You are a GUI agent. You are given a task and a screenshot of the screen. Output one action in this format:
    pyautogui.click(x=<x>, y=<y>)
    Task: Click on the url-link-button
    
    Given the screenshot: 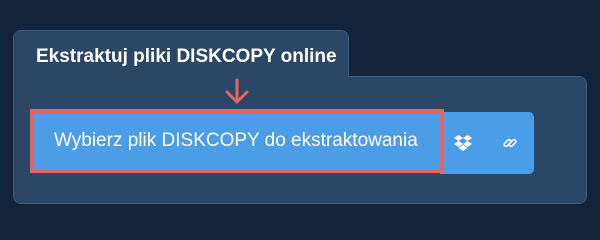 What is the action you would take?
    pyautogui.click(x=509, y=143)
    